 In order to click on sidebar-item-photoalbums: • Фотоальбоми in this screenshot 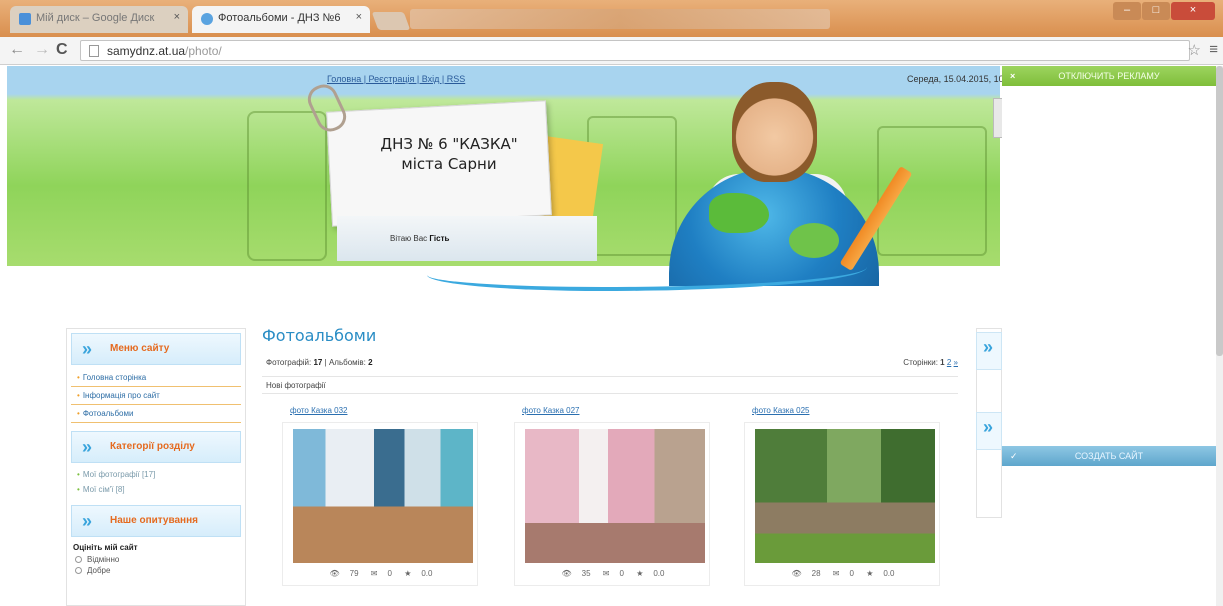, I will do `click(156, 414)`.